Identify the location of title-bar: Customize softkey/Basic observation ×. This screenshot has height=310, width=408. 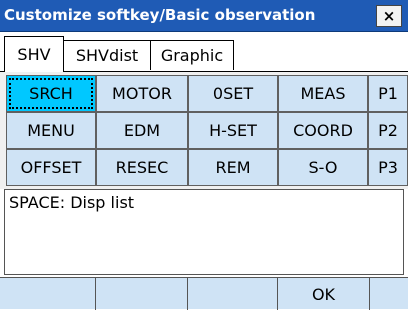
(204, 16).